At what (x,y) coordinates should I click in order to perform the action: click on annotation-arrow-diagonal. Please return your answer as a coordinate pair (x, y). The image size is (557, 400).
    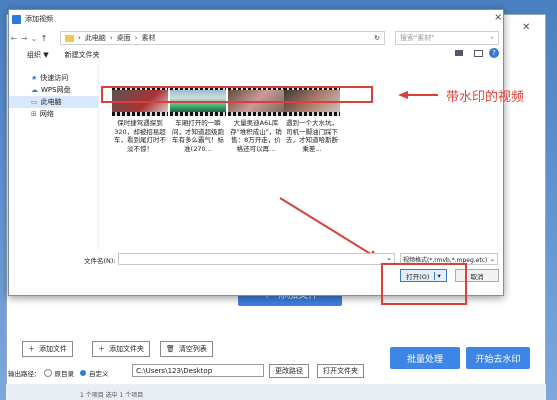
    Looking at the image, I should click on (327, 227).